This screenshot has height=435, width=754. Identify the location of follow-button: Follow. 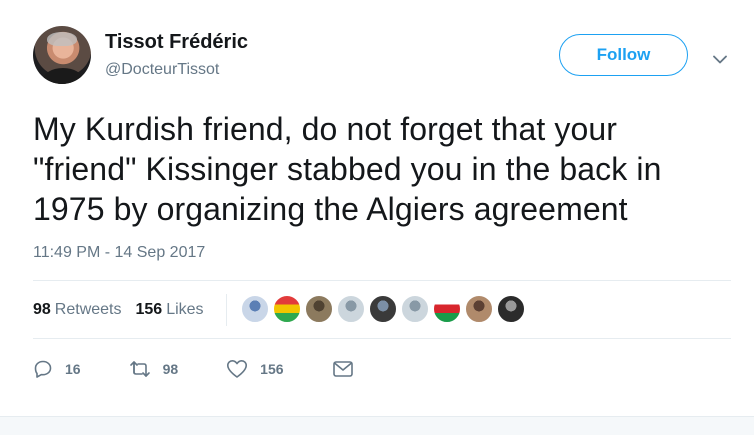
(623, 55).